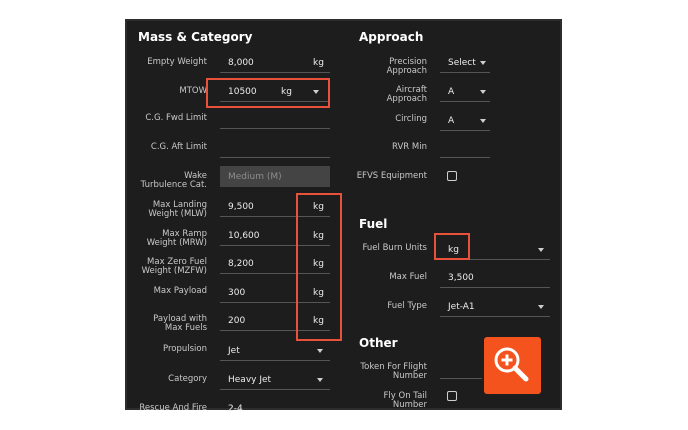 This screenshot has width=688, height=430. What do you see at coordinates (409, 376) in the screenshot?
I see `token-flight-number-label-line2: Number` at bounding box center [409, 376].